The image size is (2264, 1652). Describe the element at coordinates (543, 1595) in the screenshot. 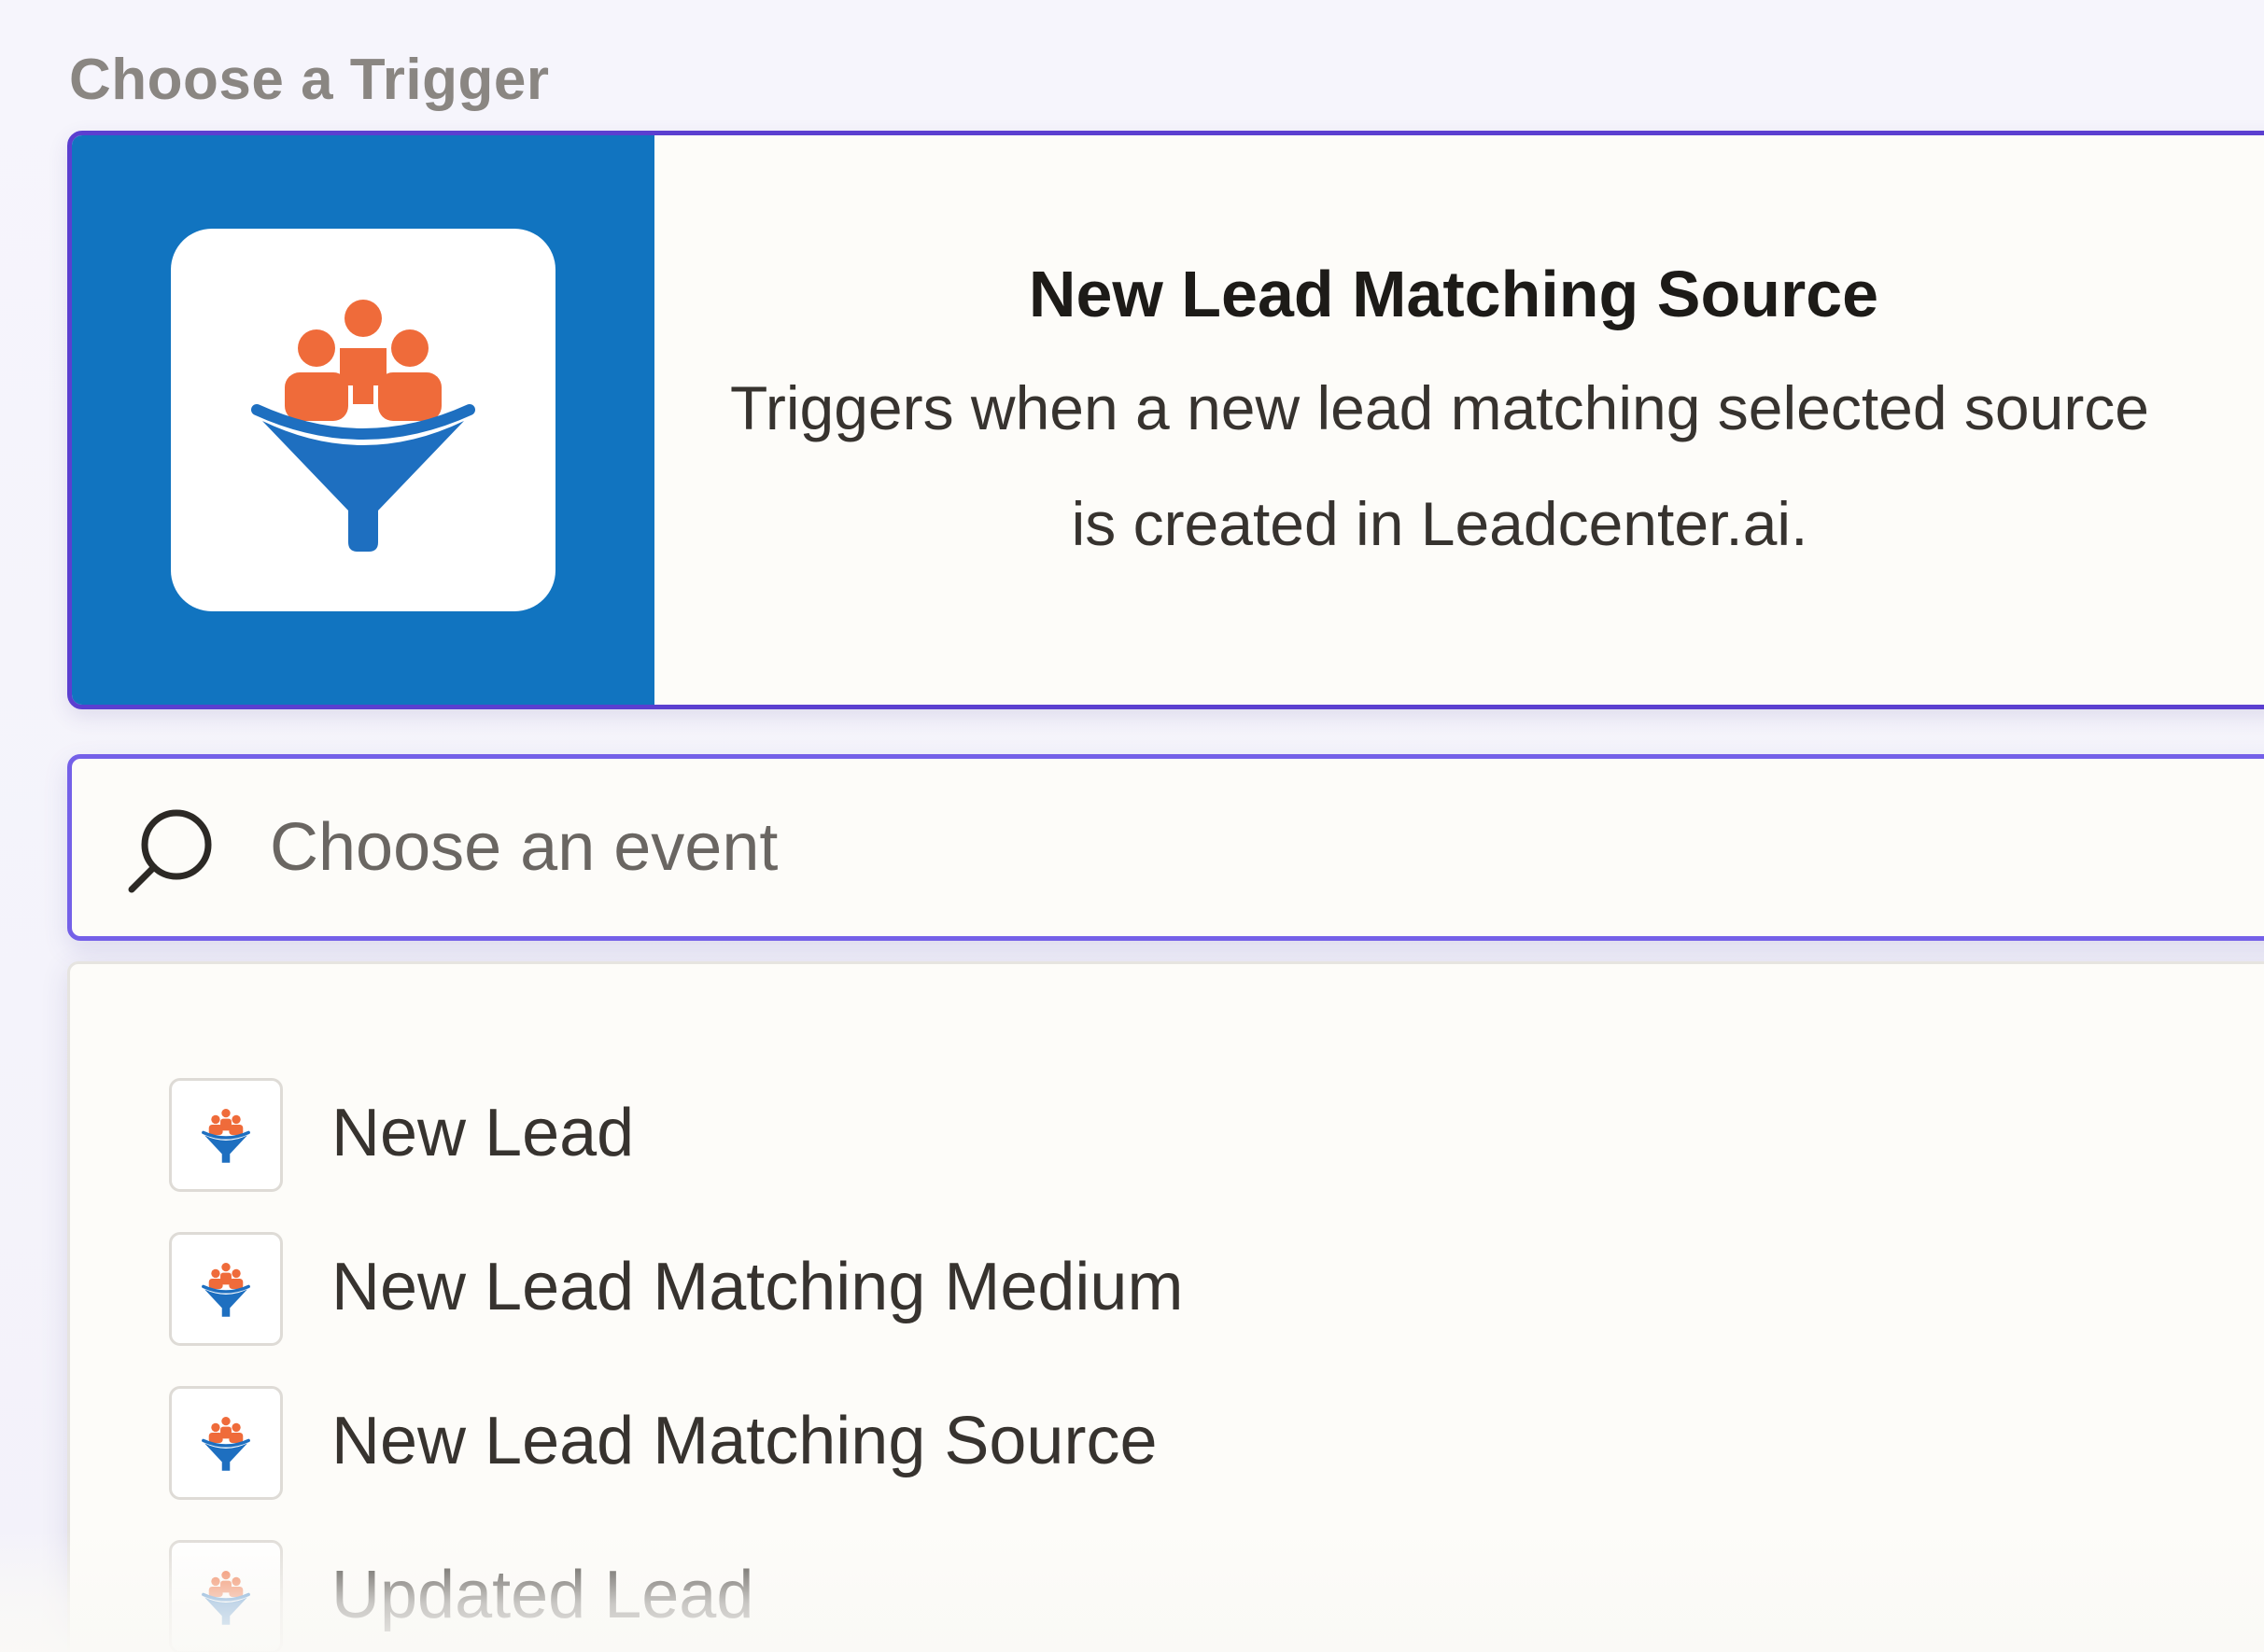

I see `event-option-label: Updated Lead` at that location.